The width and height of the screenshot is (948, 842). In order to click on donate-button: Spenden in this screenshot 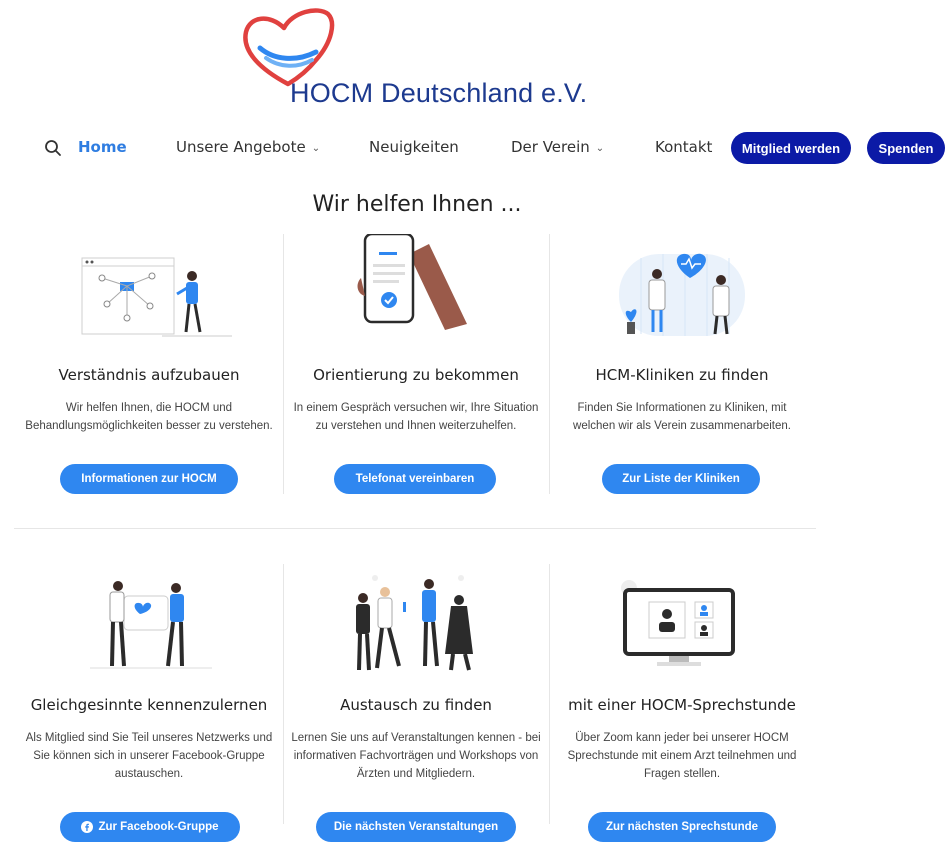, I will do `click(906, 148)`.